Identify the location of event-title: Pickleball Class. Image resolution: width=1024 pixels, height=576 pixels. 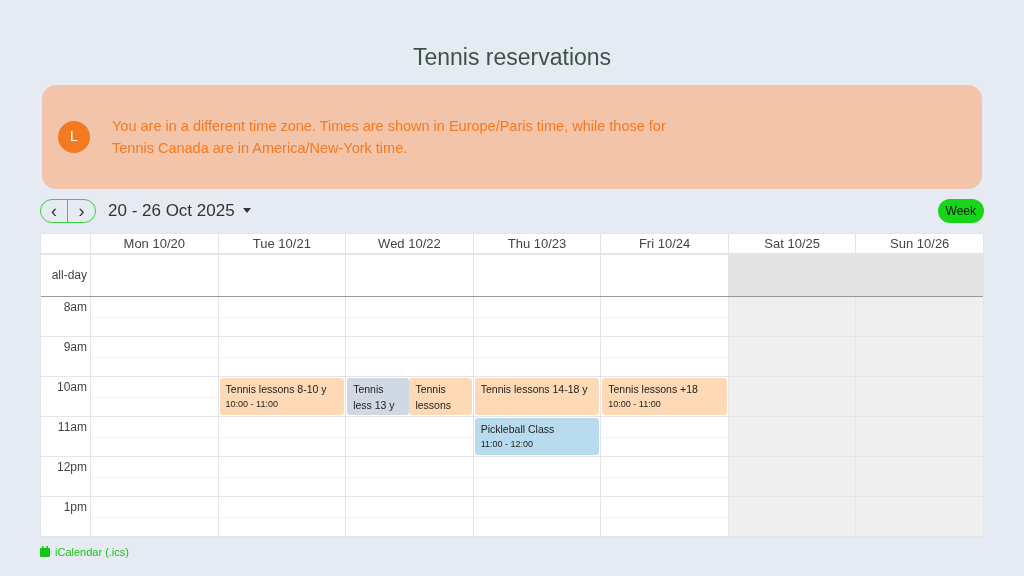
(518, 429).